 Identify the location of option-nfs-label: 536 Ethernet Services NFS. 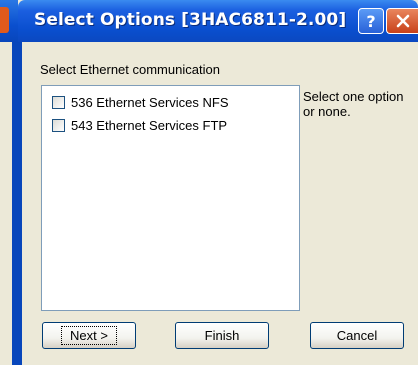
(150, 102).